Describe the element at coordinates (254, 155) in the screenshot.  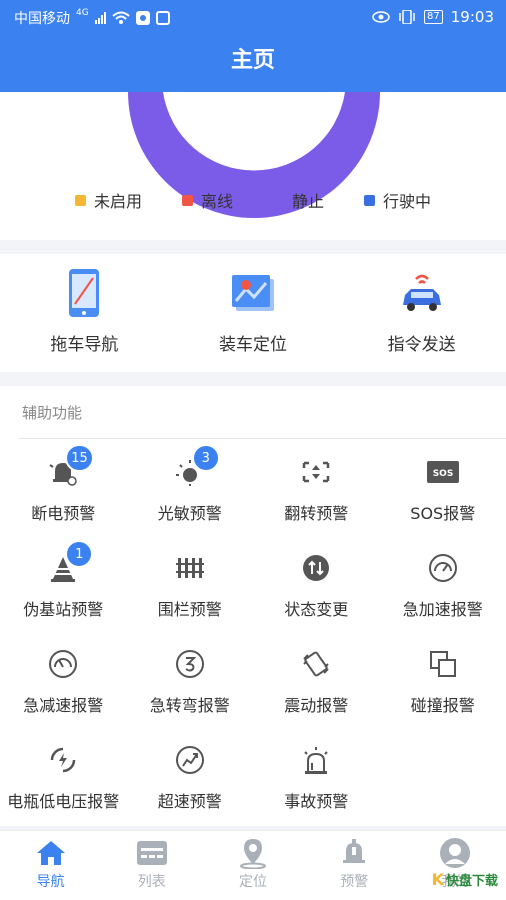
I see `donut-chart` at that location.